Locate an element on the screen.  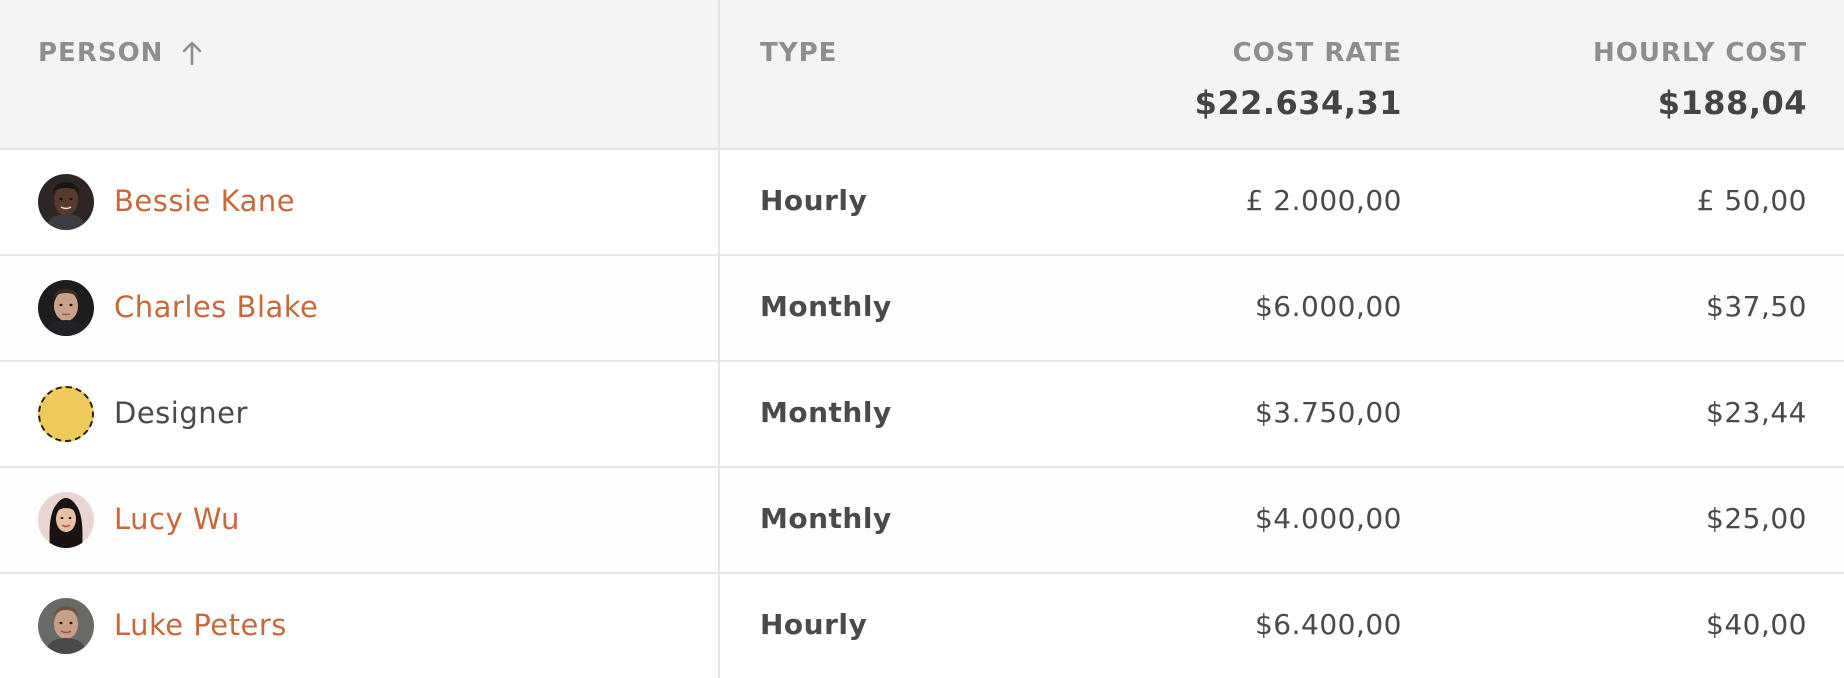
arrow-up-icon is located at coordinates (192, 53).